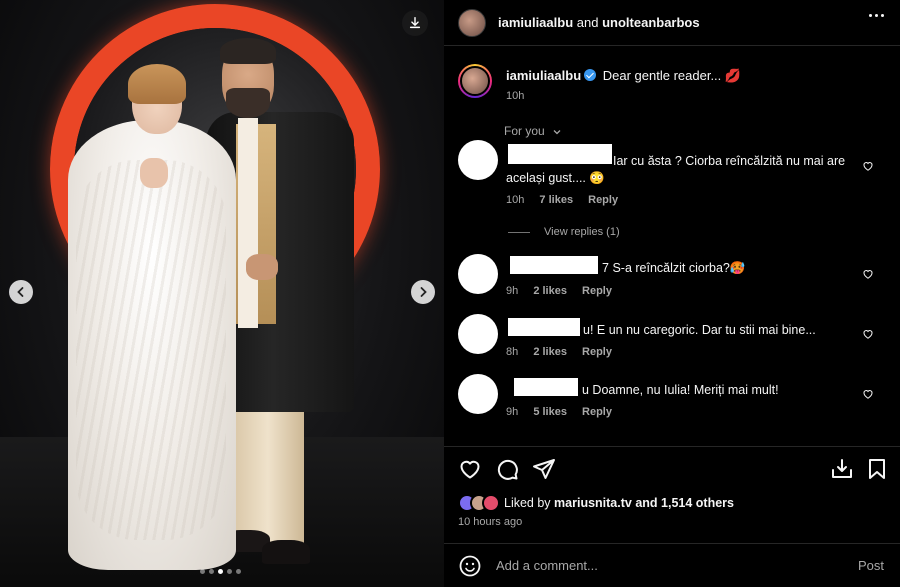 The width and height of the screenshot is (900, 587). I want to click on carousel-dots, so click(220, 571).